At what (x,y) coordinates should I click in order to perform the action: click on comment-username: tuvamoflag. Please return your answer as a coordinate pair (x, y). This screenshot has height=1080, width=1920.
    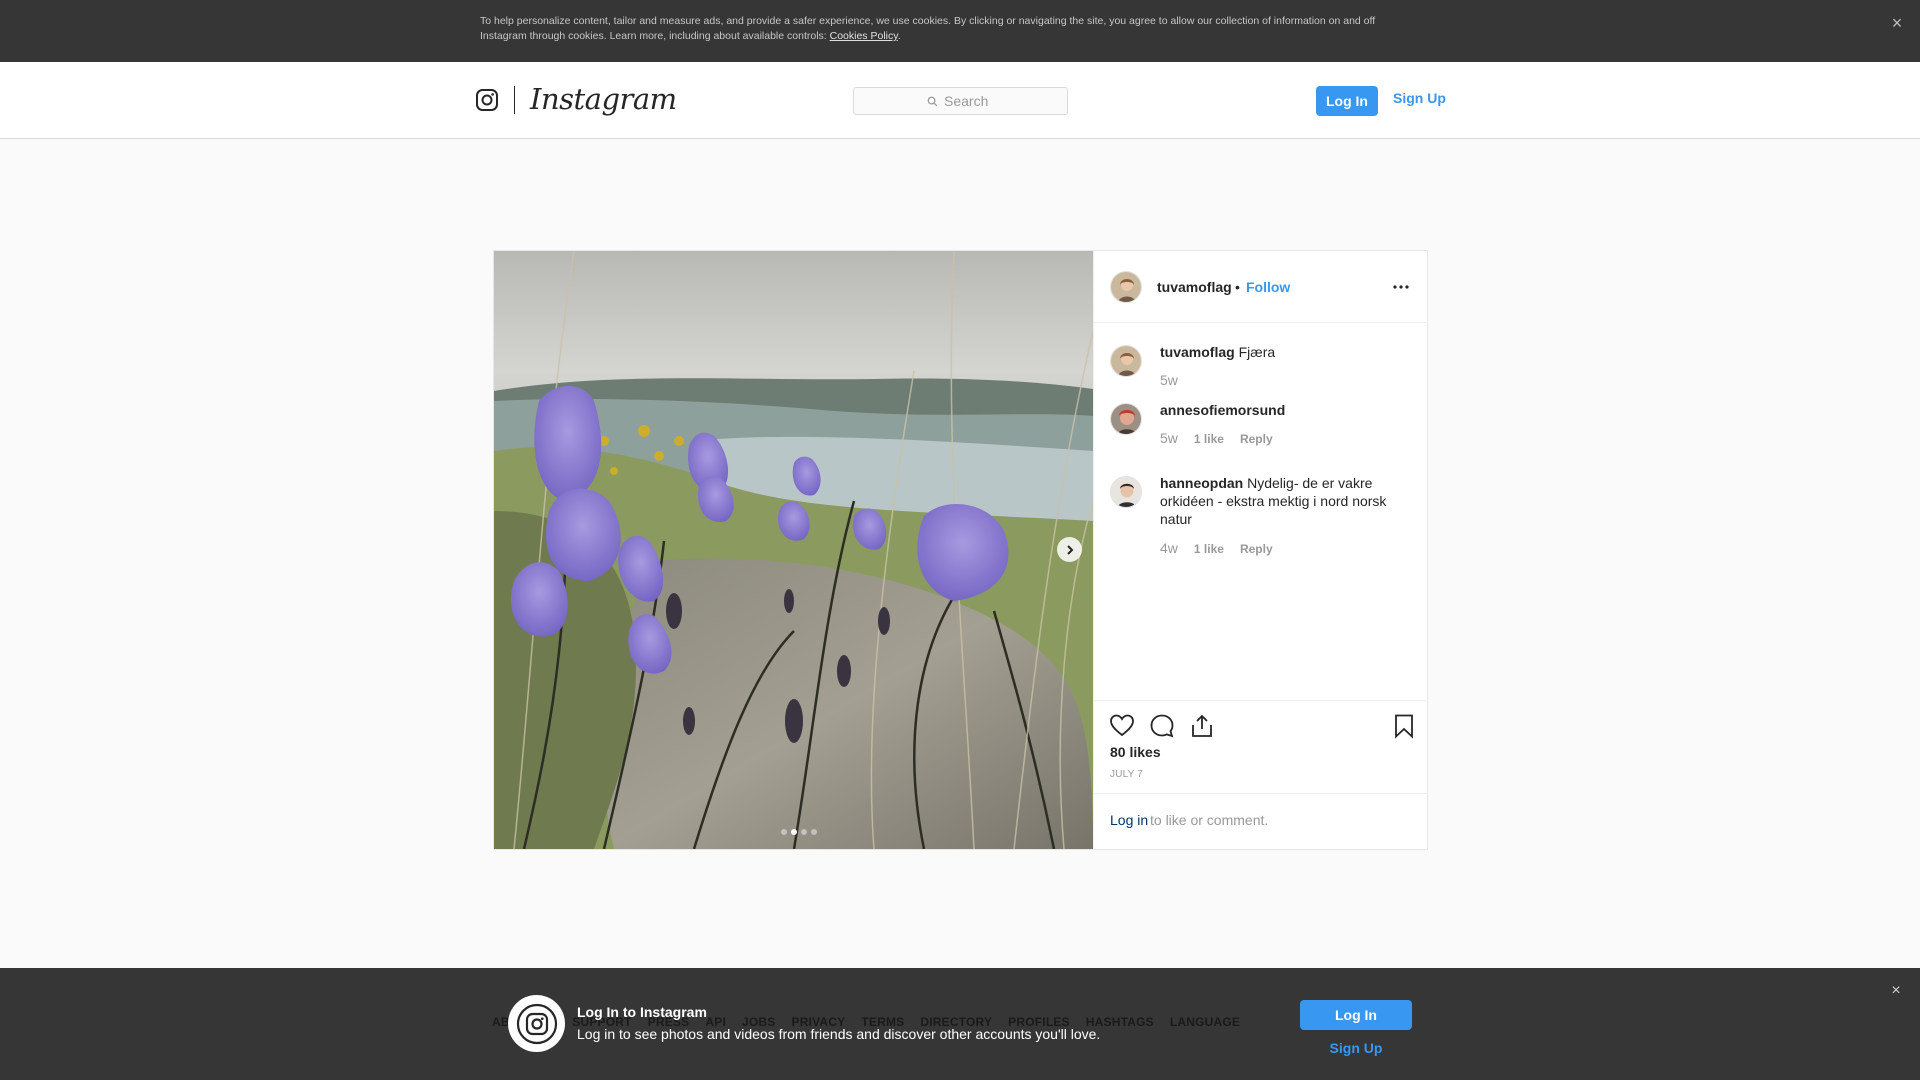
    Looking at the image, I should click on (1197, 352).